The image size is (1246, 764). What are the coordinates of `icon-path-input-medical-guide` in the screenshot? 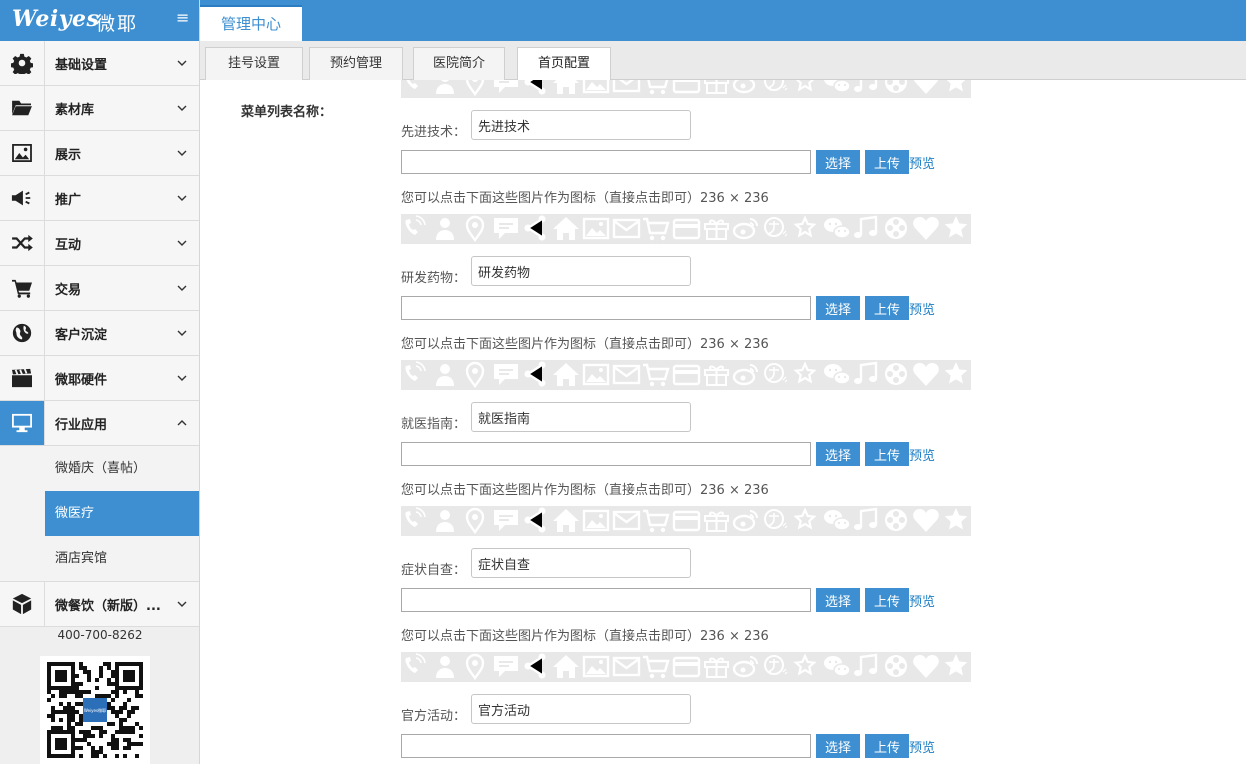 It's located at (606, 454).